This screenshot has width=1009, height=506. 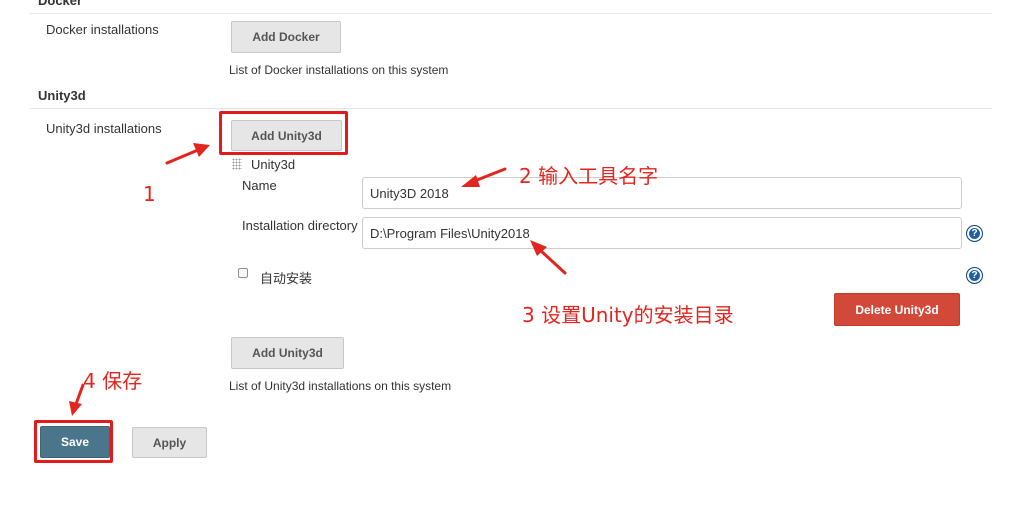 What do you see at coordinates (149, 194) in the screenshot?
I see `annotation-step-1: 1` at bounding box center [149, 194].